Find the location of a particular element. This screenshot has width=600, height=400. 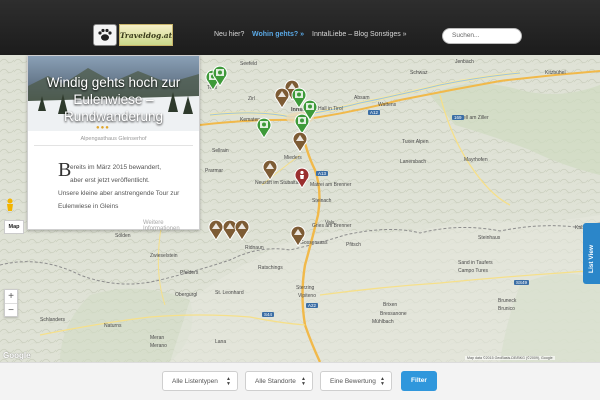

star-icon: ● is located at coordinates (107, 128).